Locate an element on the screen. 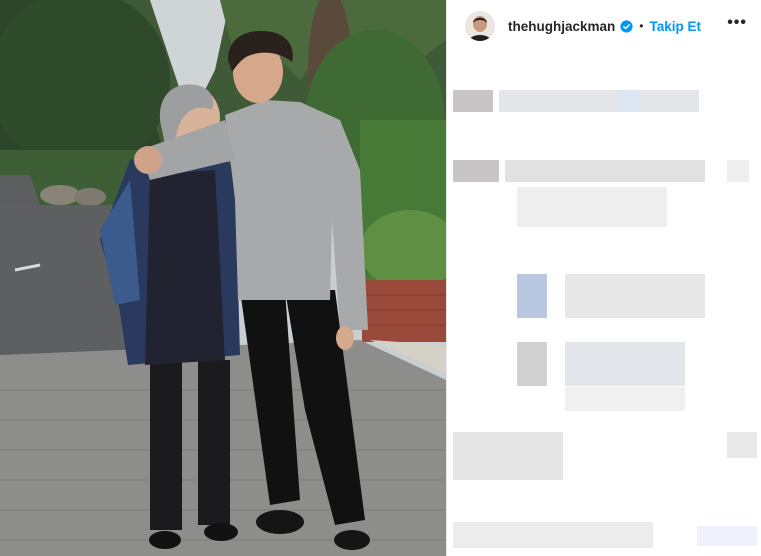 This screenshot has width=761, height=556. verified-badge-icon is located at coordinates (626, 26).